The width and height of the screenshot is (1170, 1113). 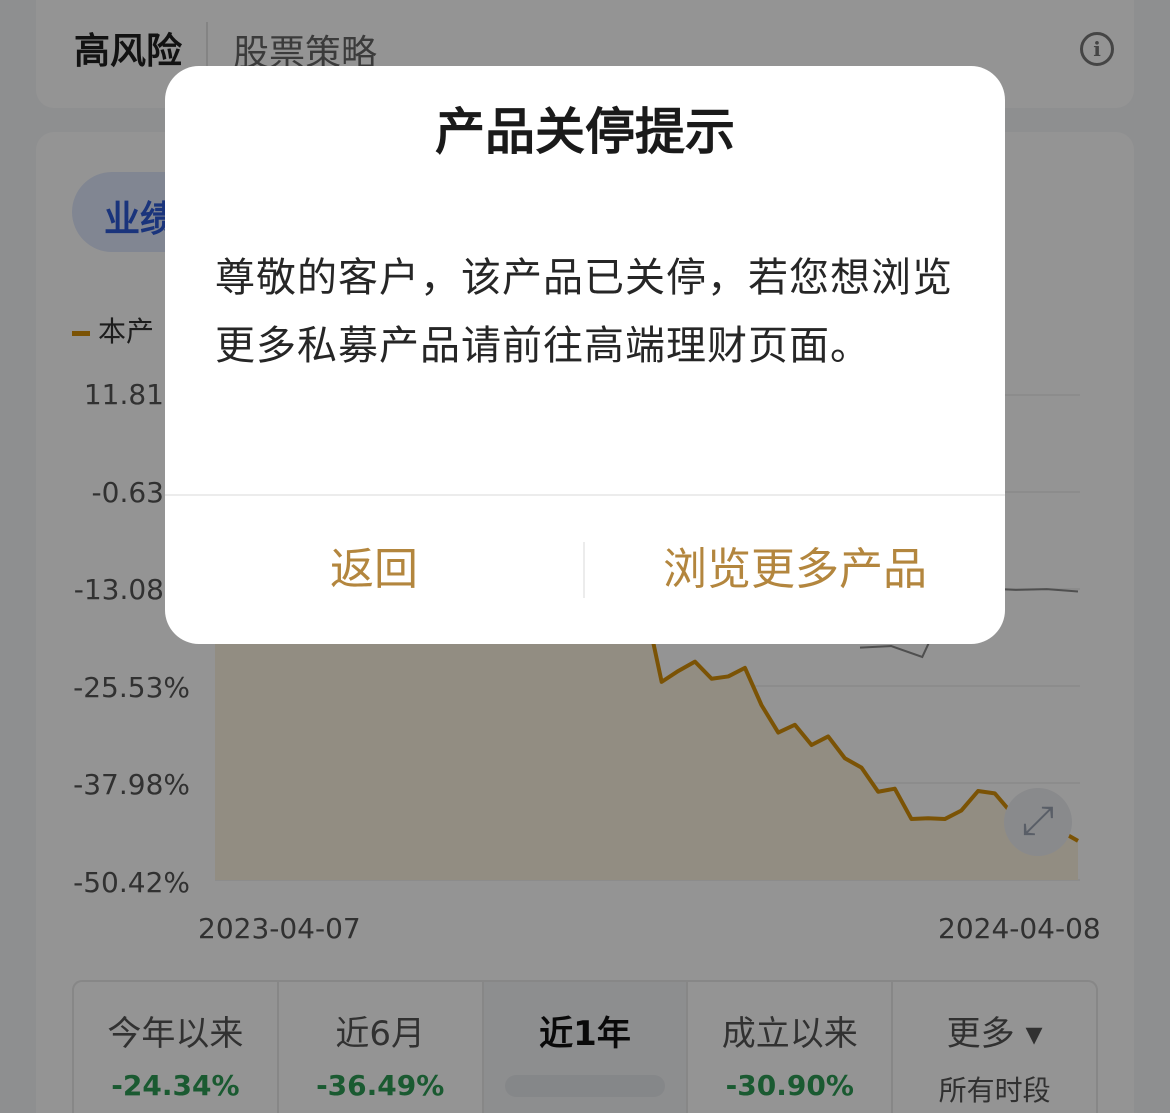 What do you see at coordinates (374, 570) in the screenshot?
I see `back-button: 返回` at bounding box center [374, 570].